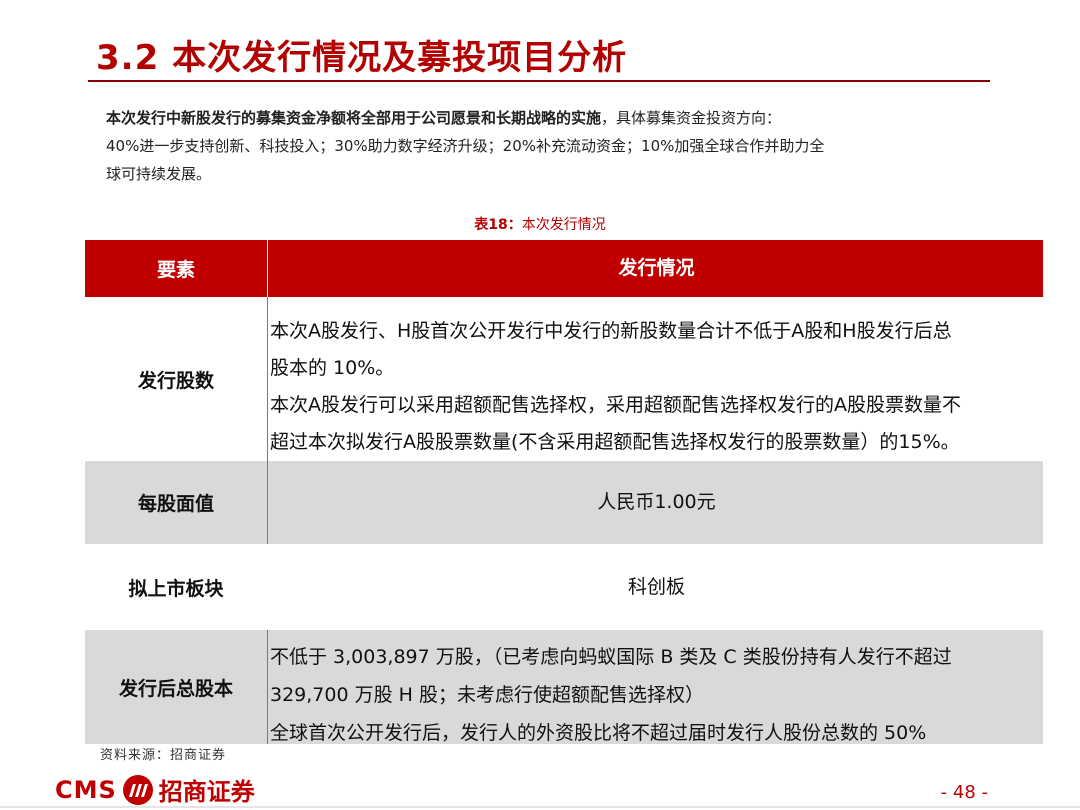  What do you see at coordinates (176, 268) in the screenshot?
I see `column-header-element: 要素` at bounding box center [176, 268].